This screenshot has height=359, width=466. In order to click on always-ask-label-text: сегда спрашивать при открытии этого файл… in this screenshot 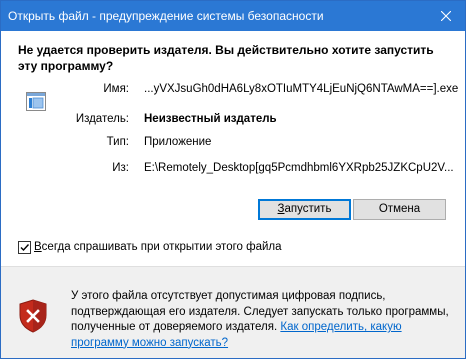, I will do `click(161, 247)`.